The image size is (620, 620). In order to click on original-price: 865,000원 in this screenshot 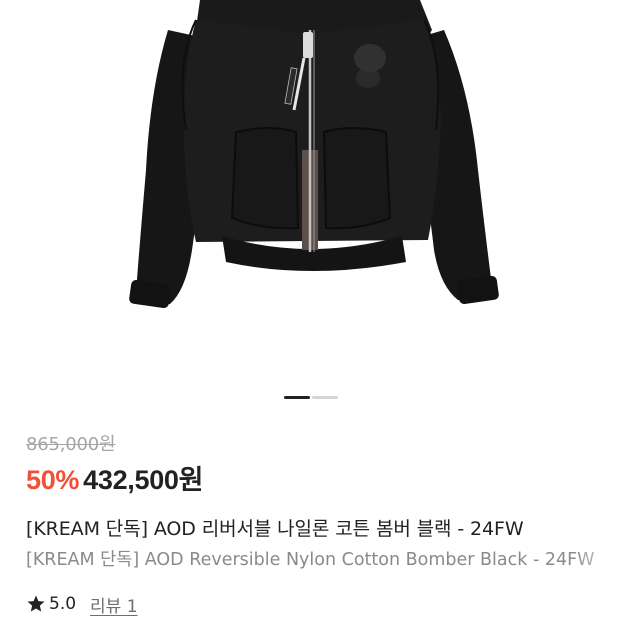, I will do `click(71, 444)`.